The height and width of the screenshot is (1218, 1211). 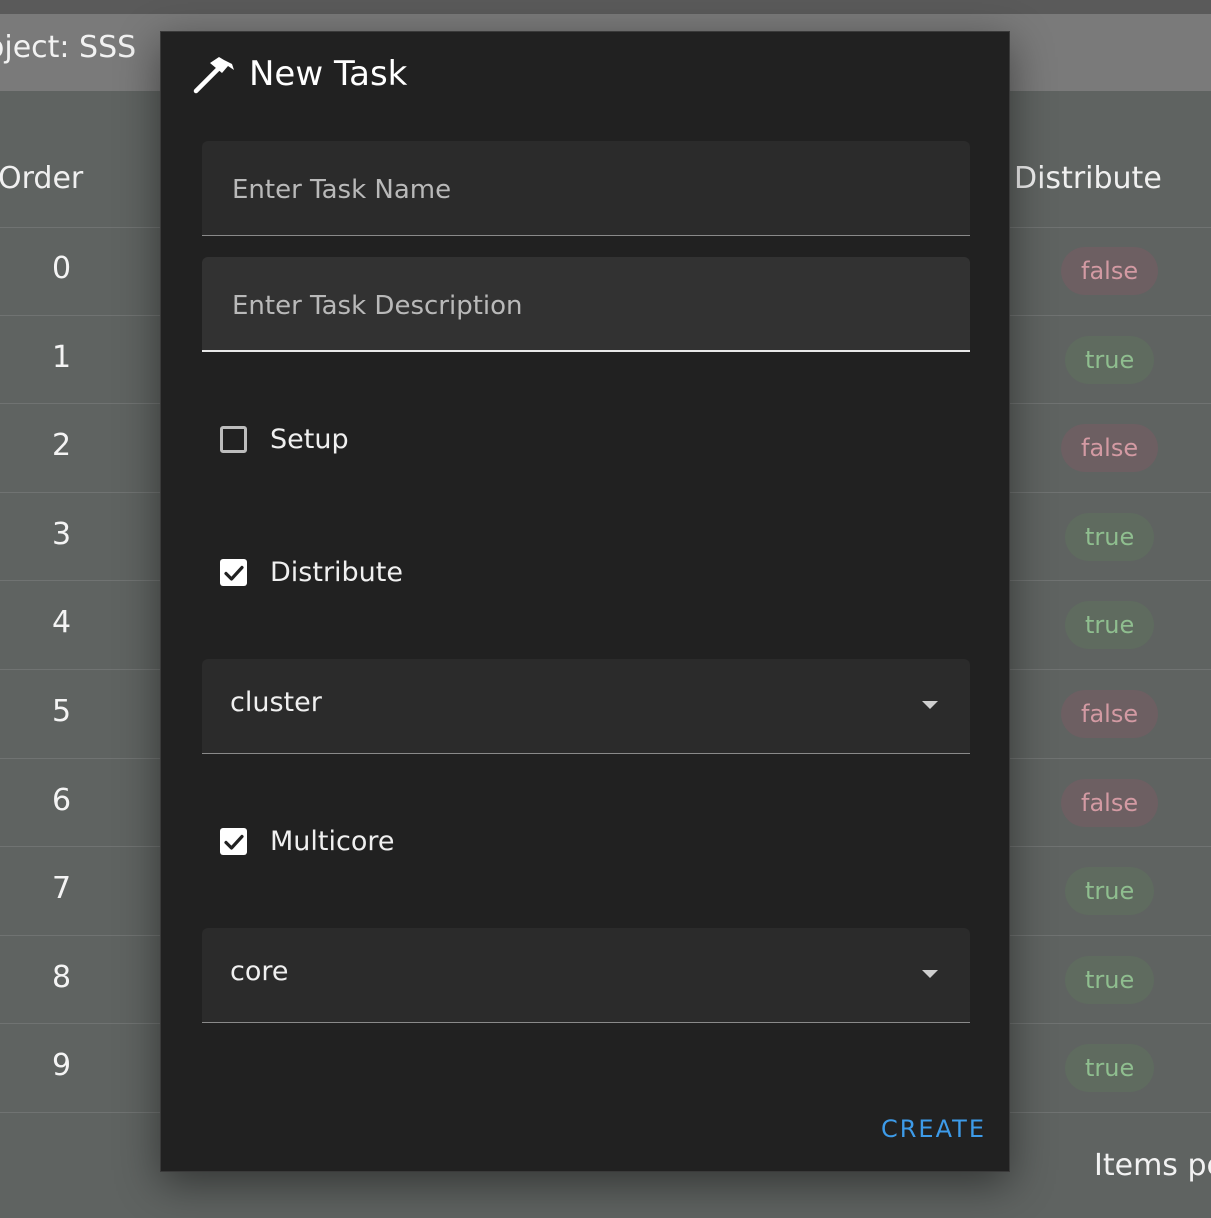 I want to click on column-header-order: Order, so click(x=41, y=178).